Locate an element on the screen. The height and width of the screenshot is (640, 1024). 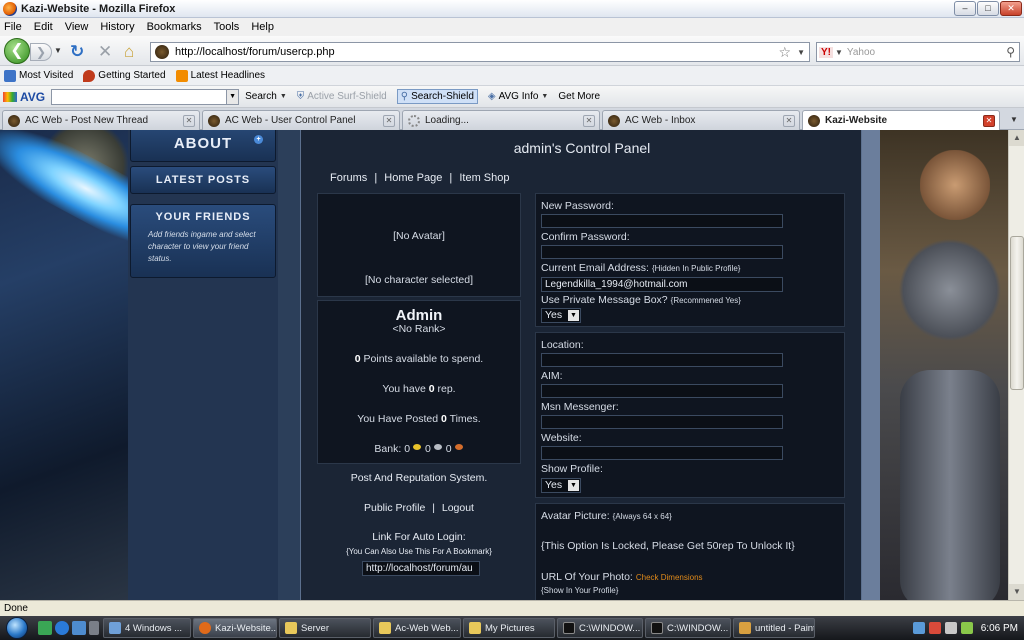
search-icon: ⚲ is located at coordinates (1010, 52).